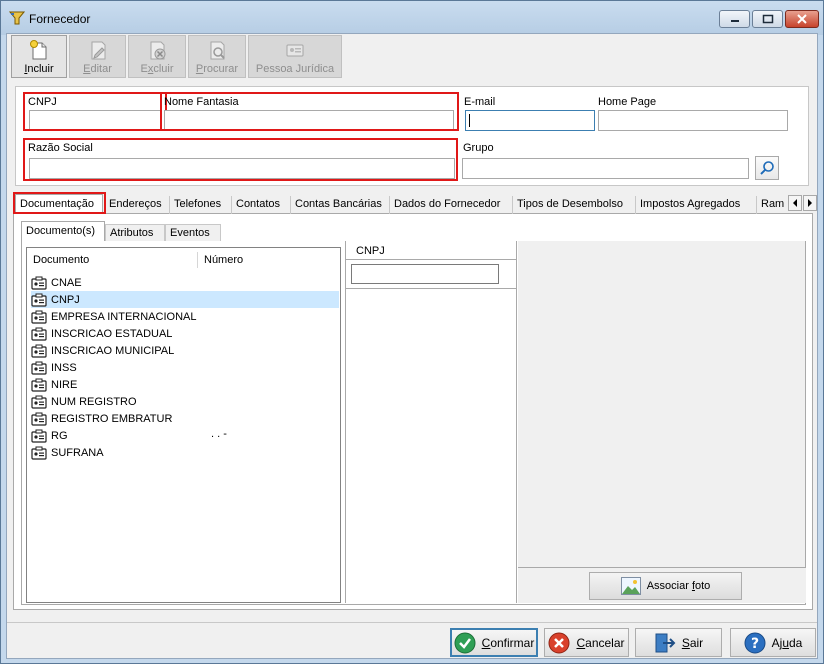 The height and width of the screenshot is (664, 824). Describe the element at coordinates (217, 69) in the screenshot. I see `procurar-label: Procurar` at that location.